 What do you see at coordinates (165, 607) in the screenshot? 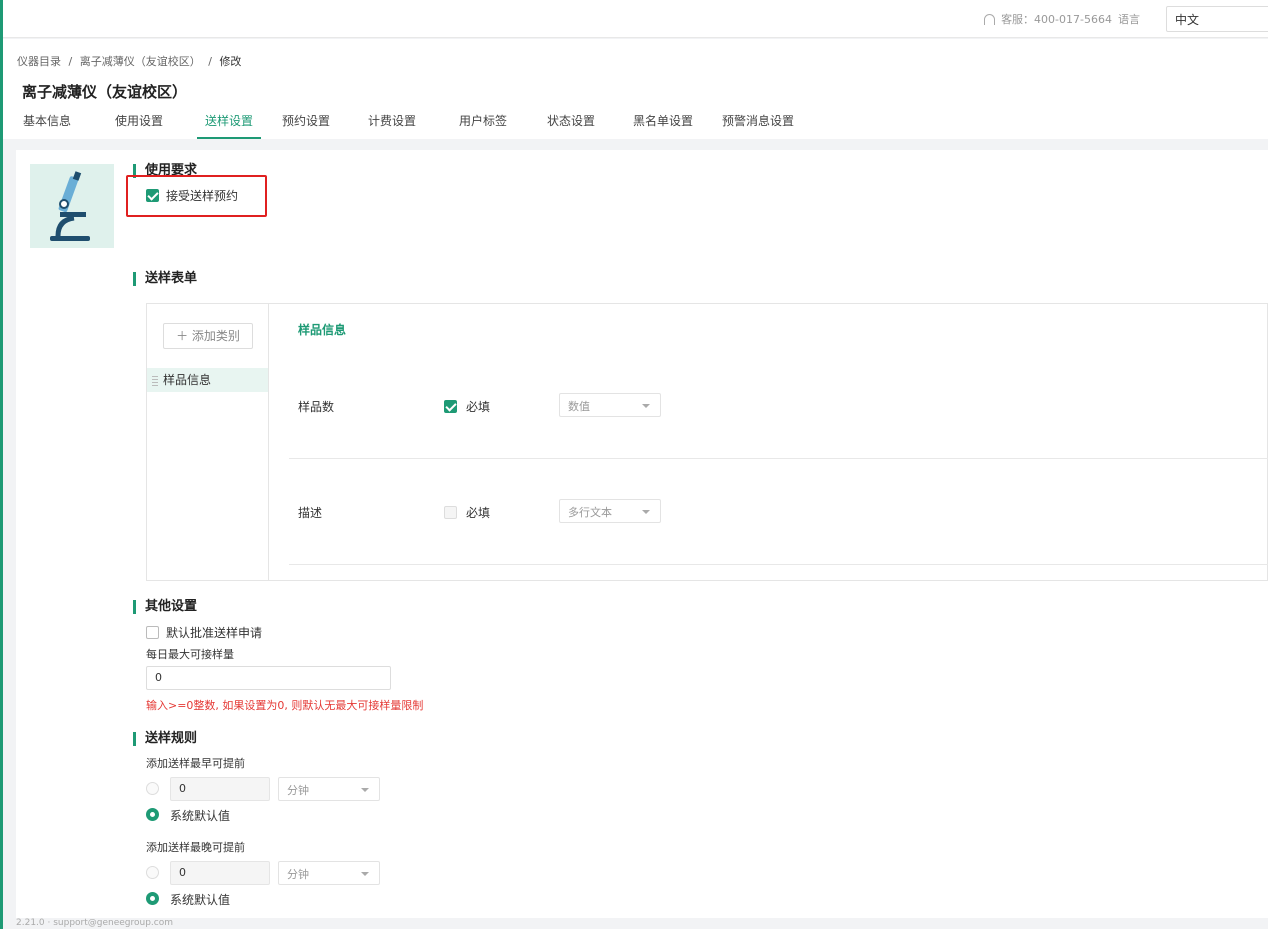
I see `other-settings-title: 其他设置` at bounding box center [165, 607].